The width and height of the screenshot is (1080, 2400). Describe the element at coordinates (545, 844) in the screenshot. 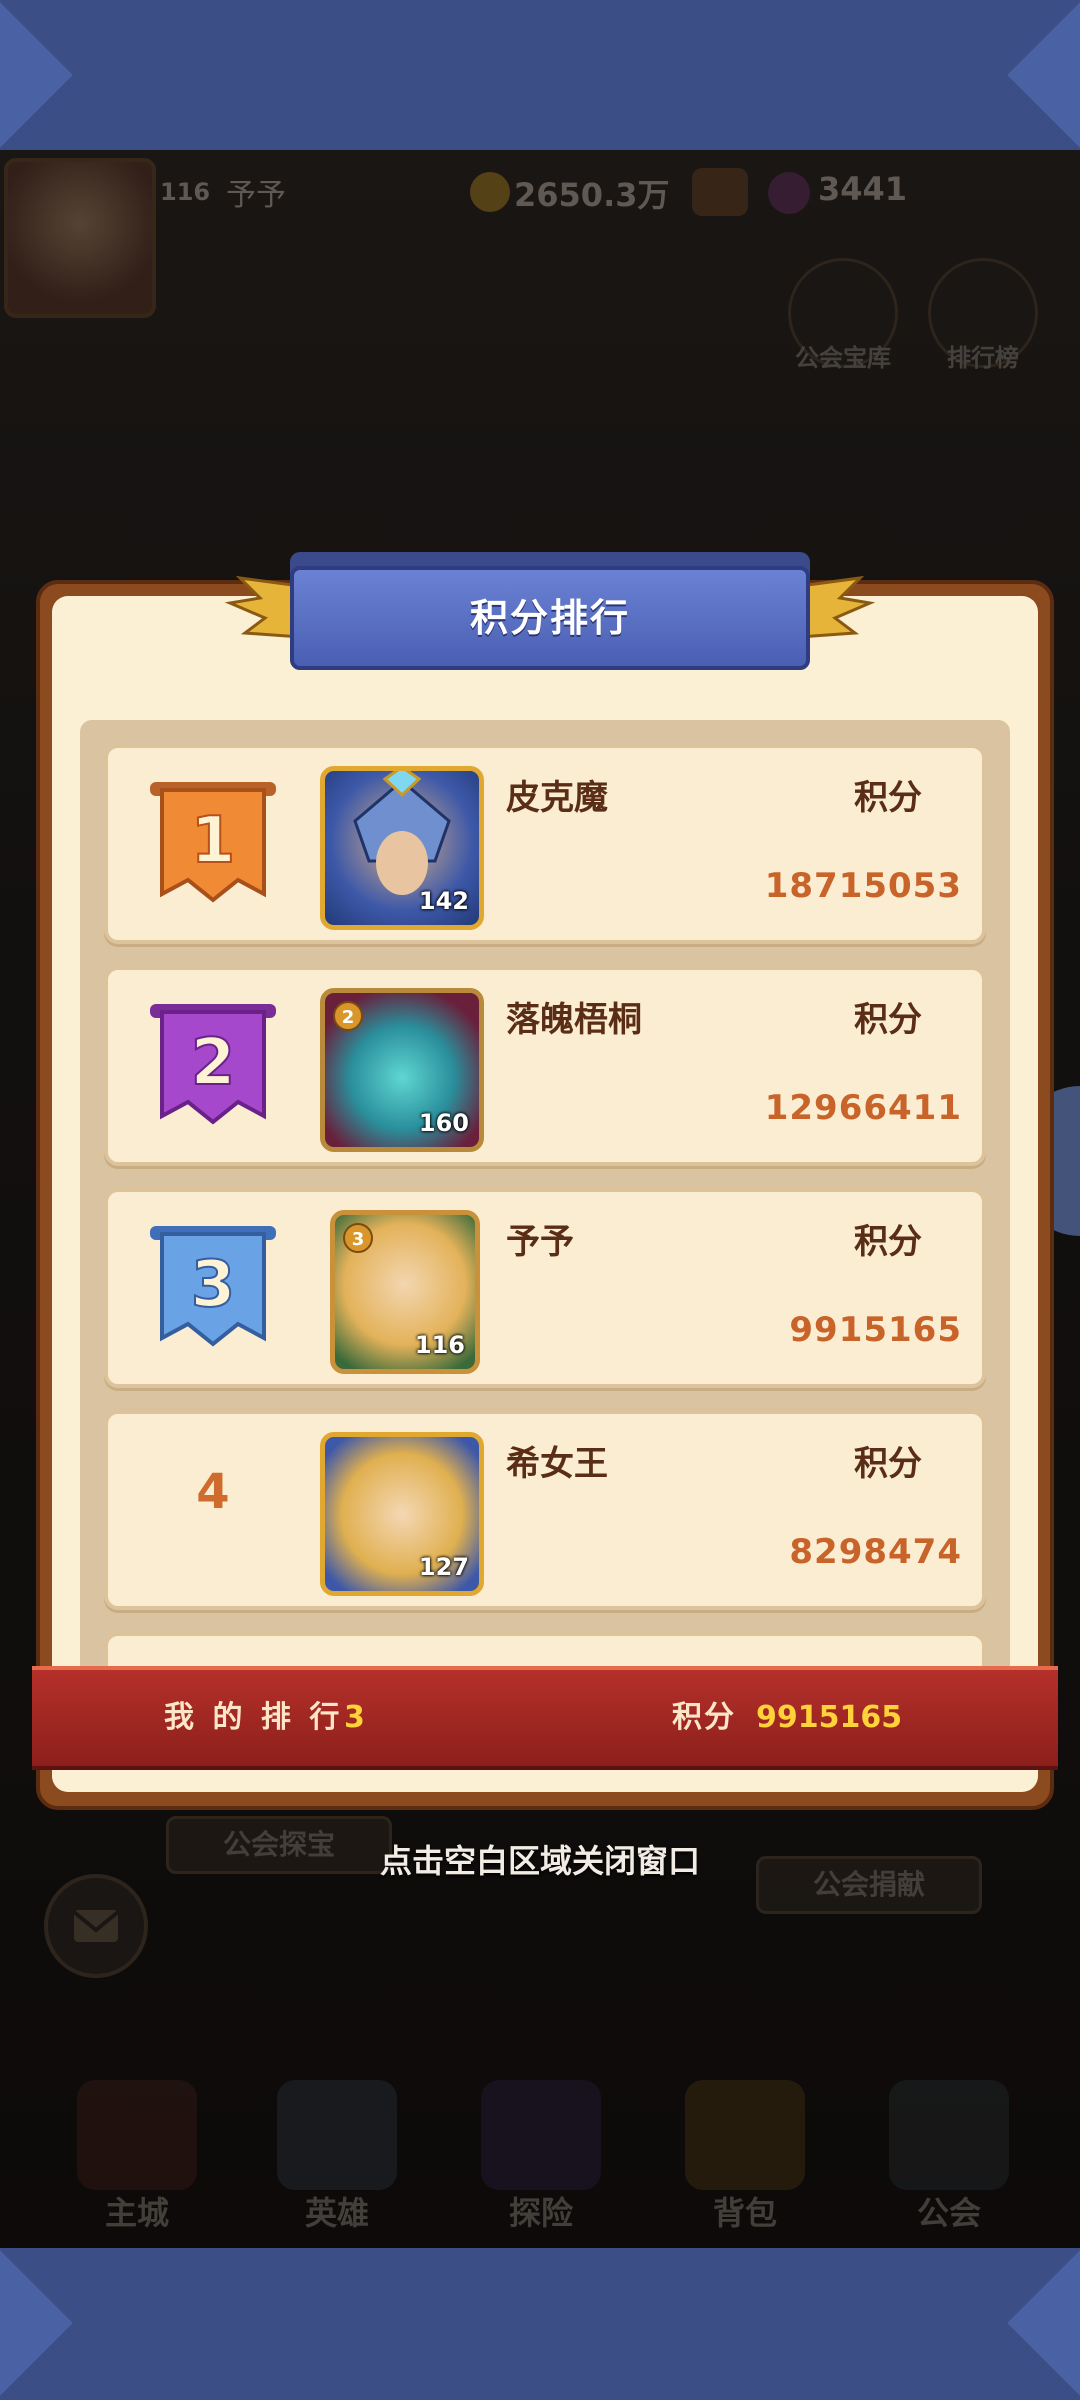

I see `rank-row: 1 142 皮克魔 积分 18715053` at that location.